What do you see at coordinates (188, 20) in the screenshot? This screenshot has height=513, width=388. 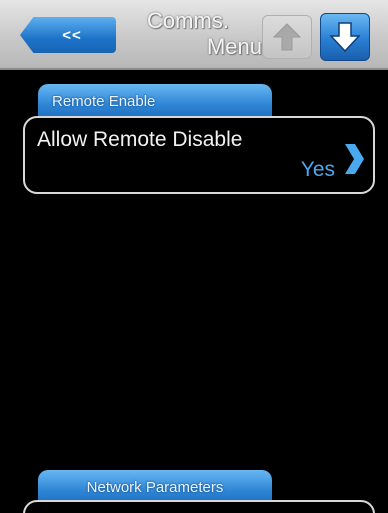 I see `page-title-line1: Comms.` at bounding box center [188, 20].